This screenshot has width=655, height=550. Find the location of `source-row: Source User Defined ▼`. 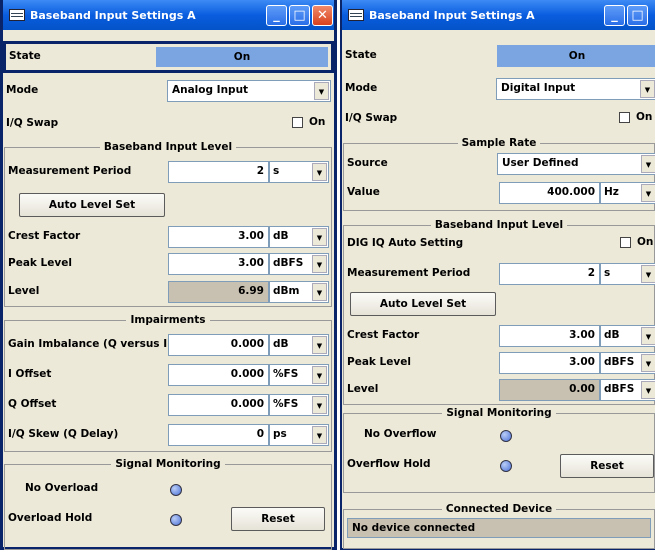

source-row: Source User Defined ▼ is located at coordinates (499, 164).